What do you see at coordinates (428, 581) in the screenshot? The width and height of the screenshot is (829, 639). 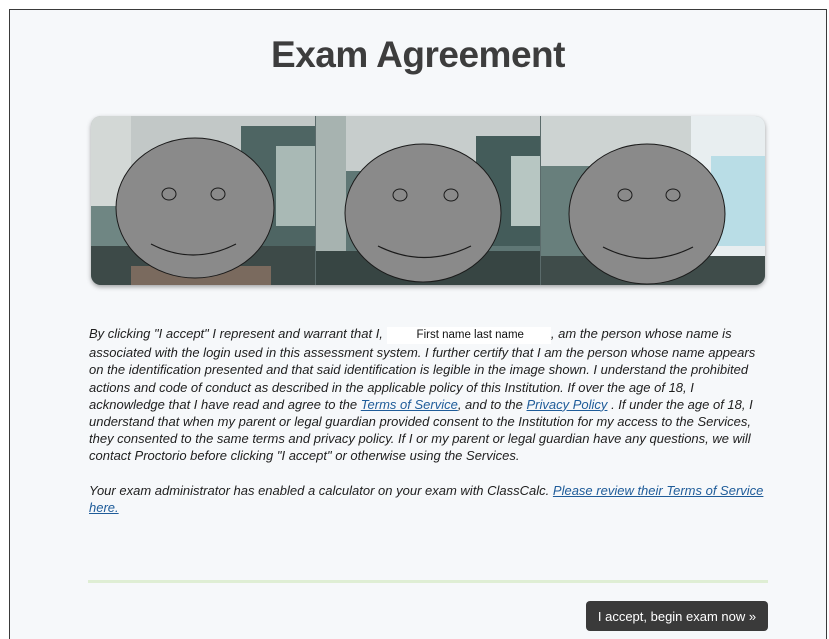 I see `divider` at bounding box center [428, 581].